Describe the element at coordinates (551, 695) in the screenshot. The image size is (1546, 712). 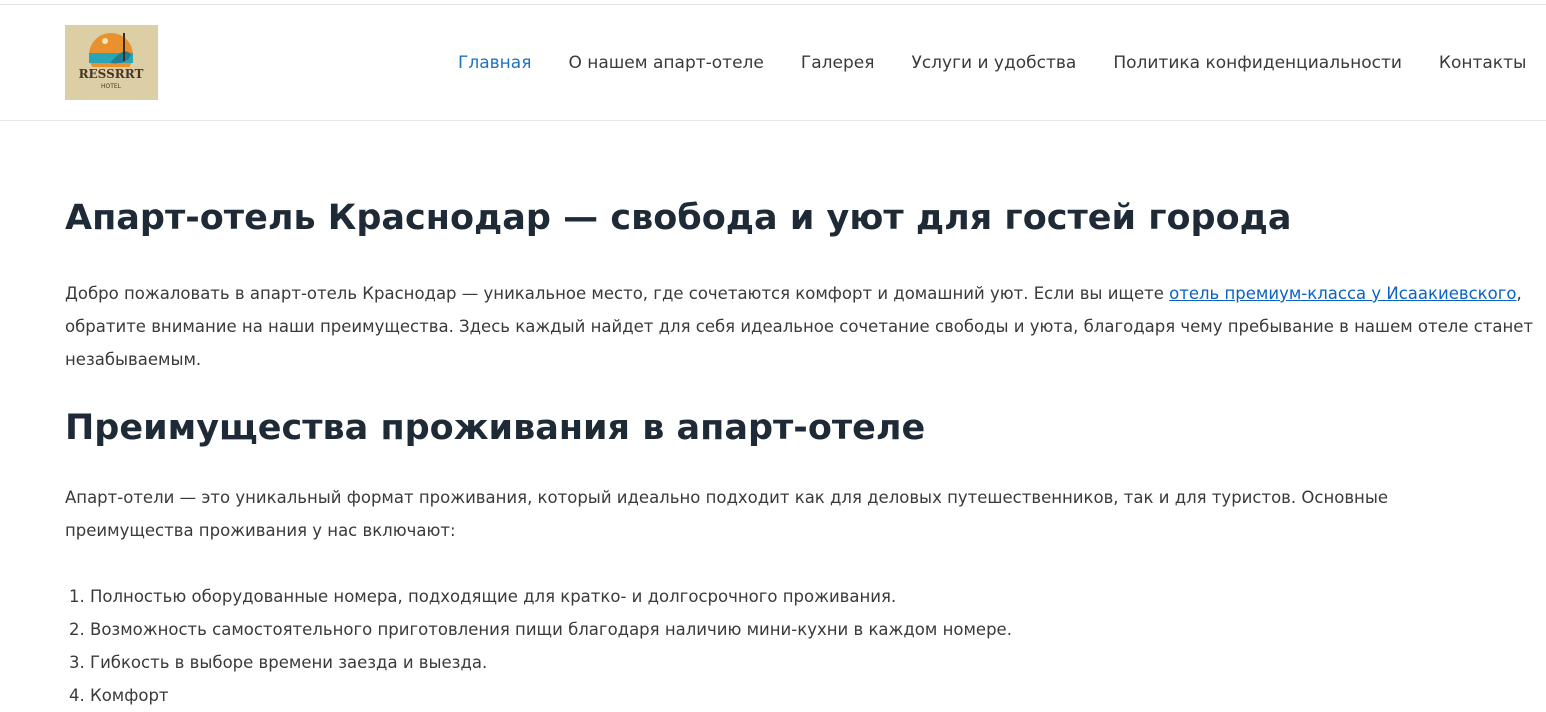
I see `list-item: Комфорт` at that location.